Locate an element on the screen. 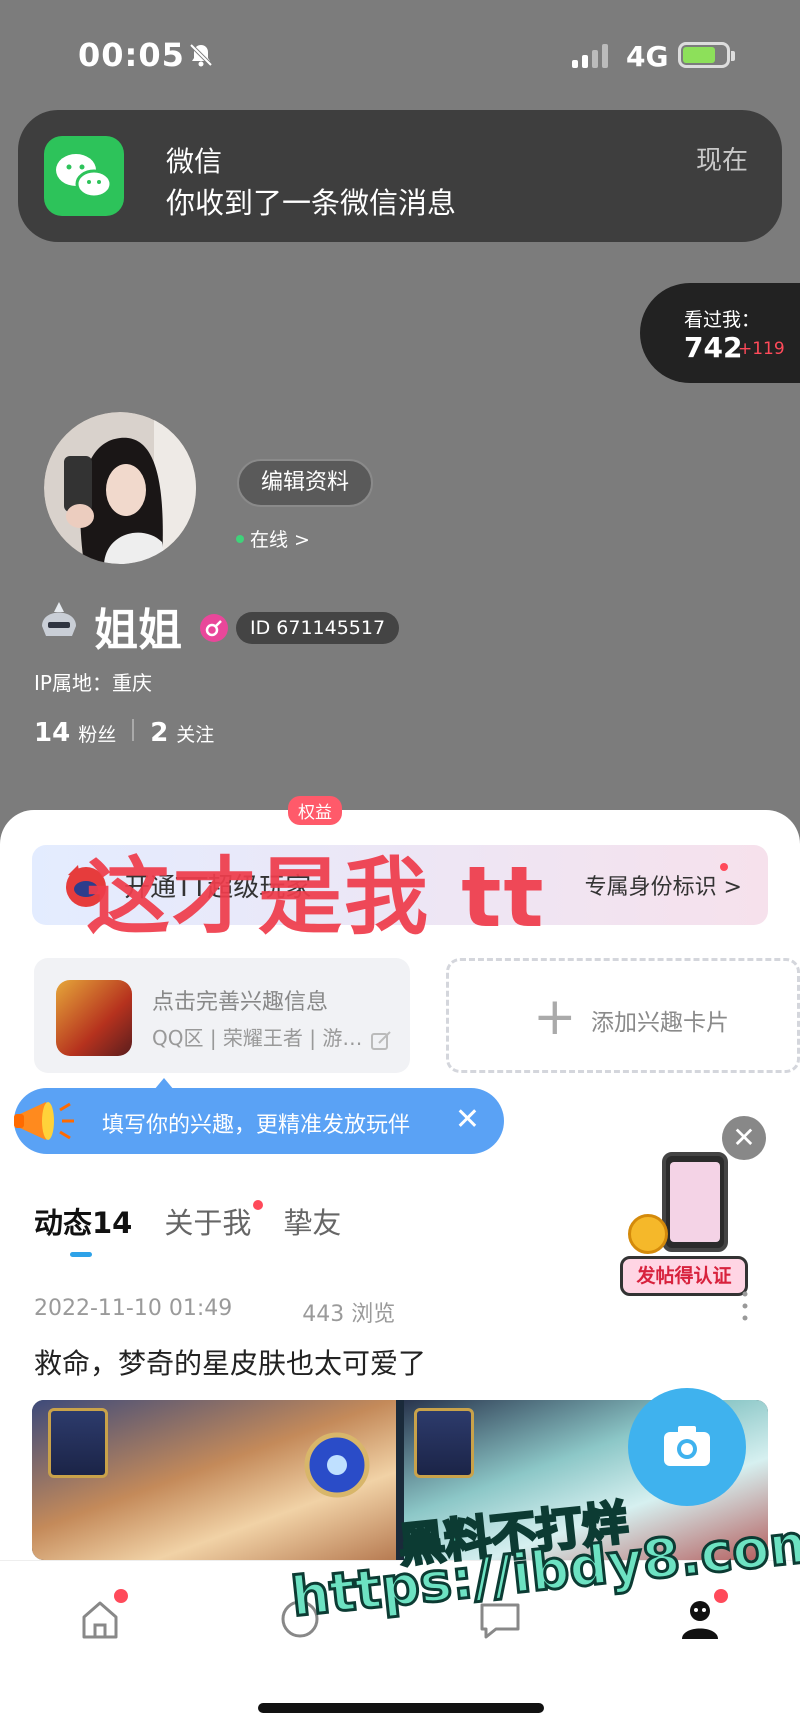 The width and height of the screenshot is (800, 1735). status-bar: 00:05 4G is located at coordinates (400, 55).